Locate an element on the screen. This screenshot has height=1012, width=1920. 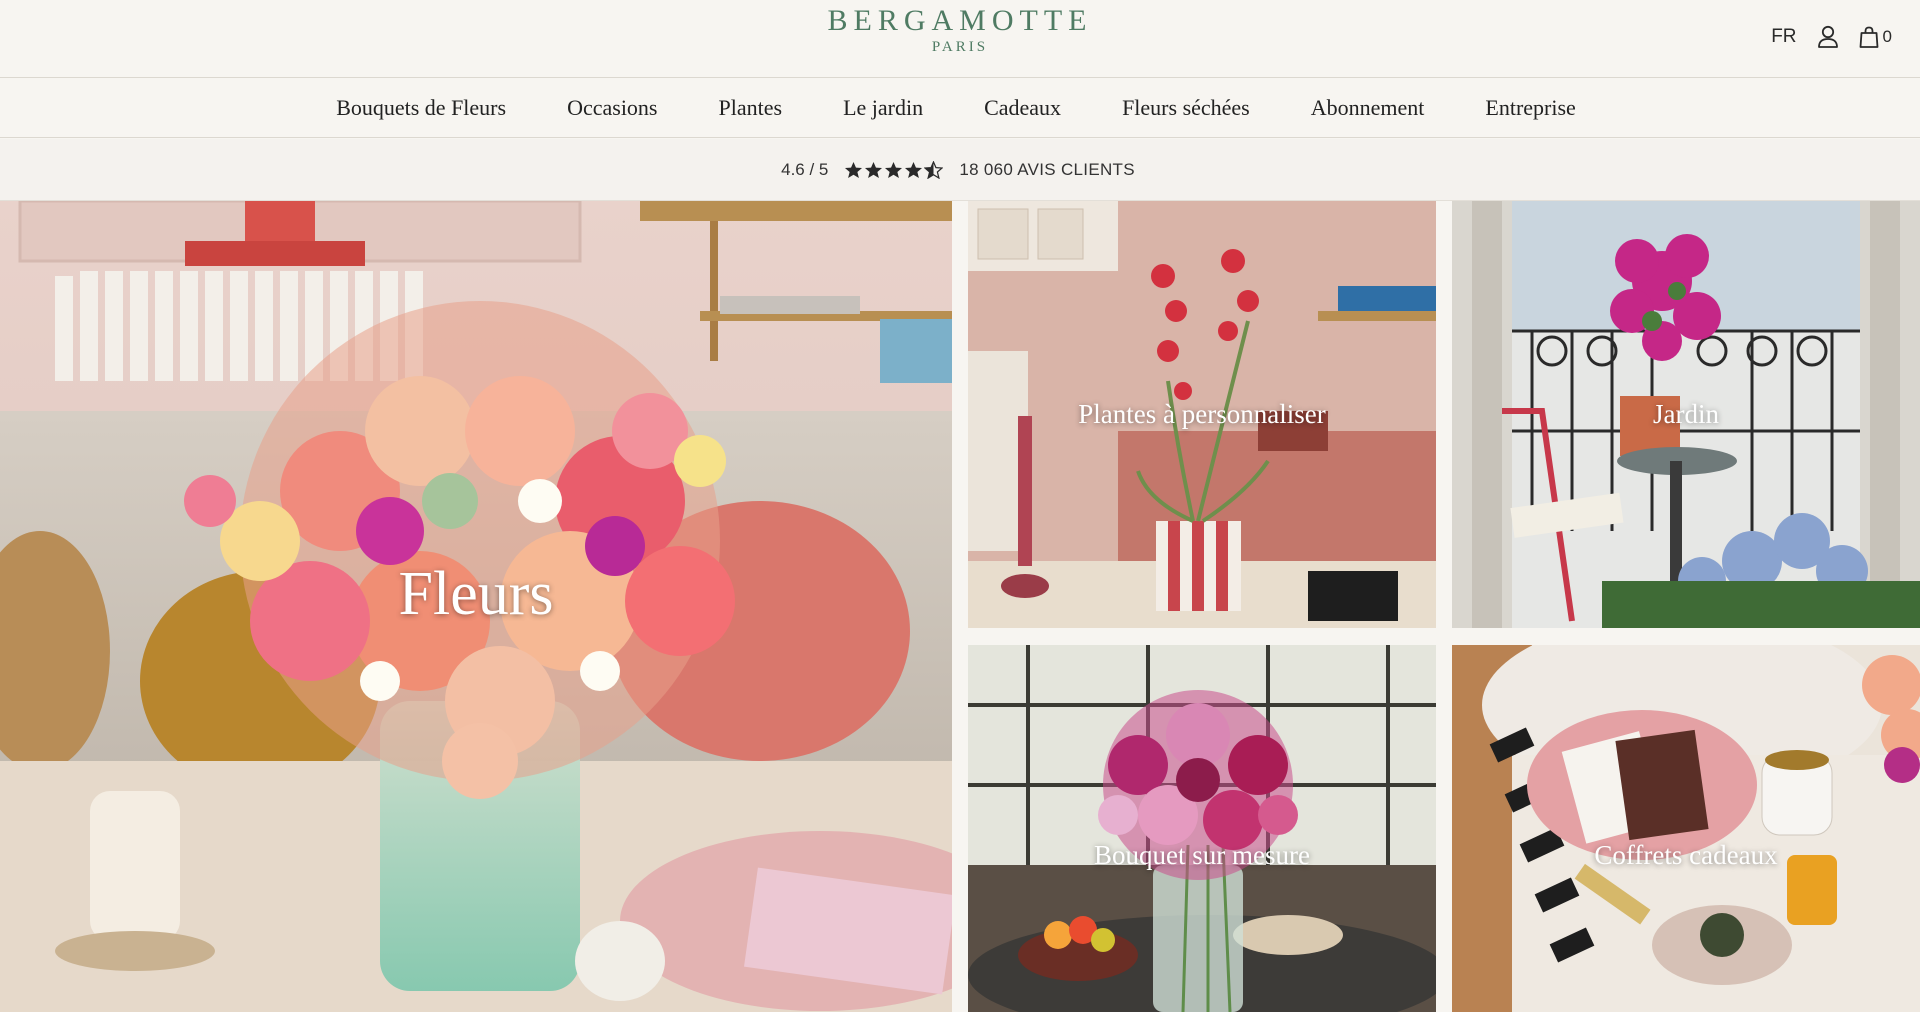
cart-button: 0 is located at coordinates (1875, 37).